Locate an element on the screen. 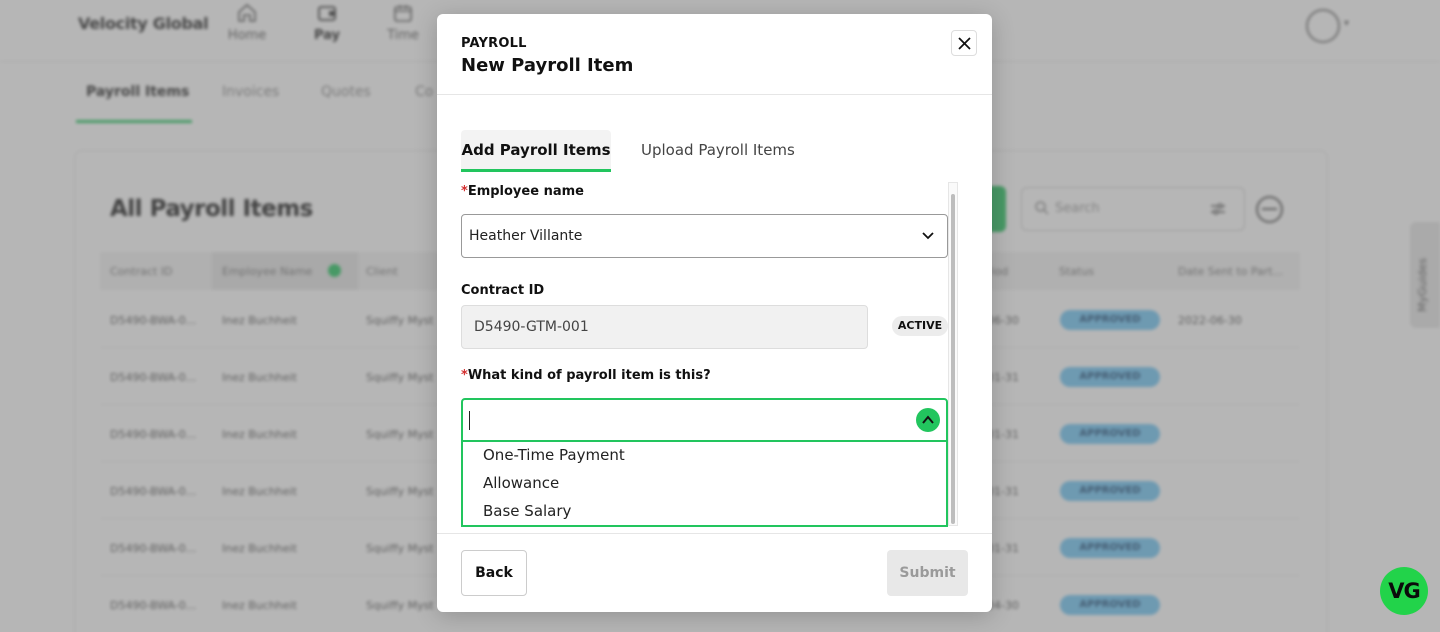 This screenshot has width=1440, height=632. dialog-title: New Payroll Item is located at coordinates (547, 65).